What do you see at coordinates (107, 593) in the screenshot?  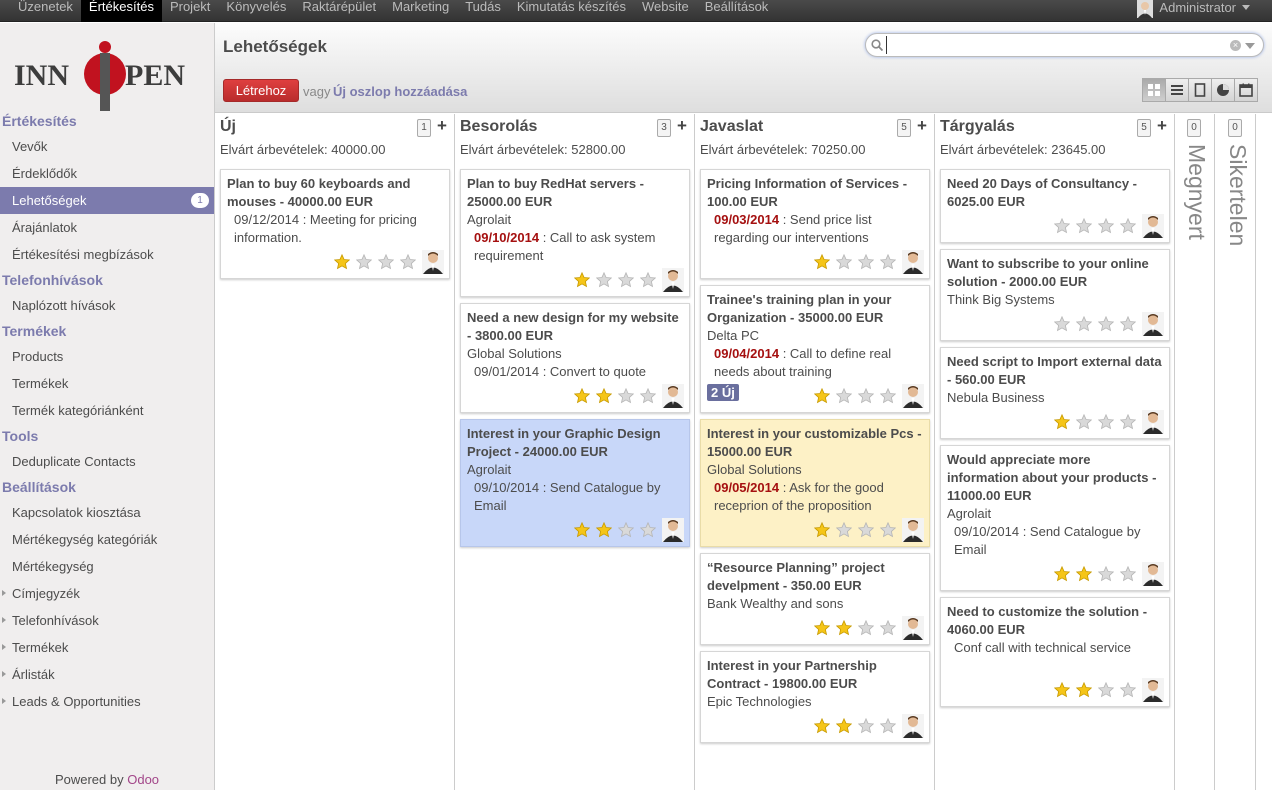 I see `sidebar-item: Címjegyzék` at bounding box center [107, 593].